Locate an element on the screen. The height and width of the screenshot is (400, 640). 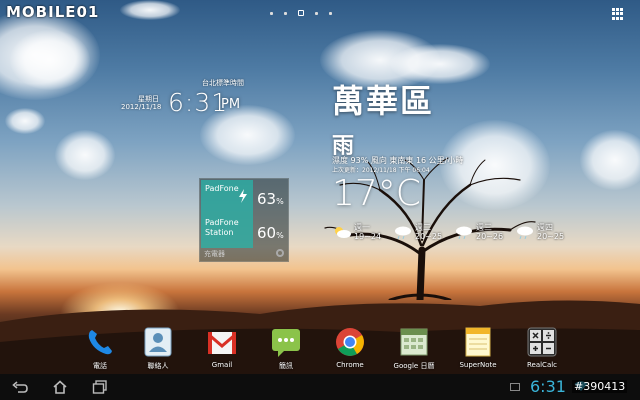
calculator-icon is located at coordinates (542, 342).